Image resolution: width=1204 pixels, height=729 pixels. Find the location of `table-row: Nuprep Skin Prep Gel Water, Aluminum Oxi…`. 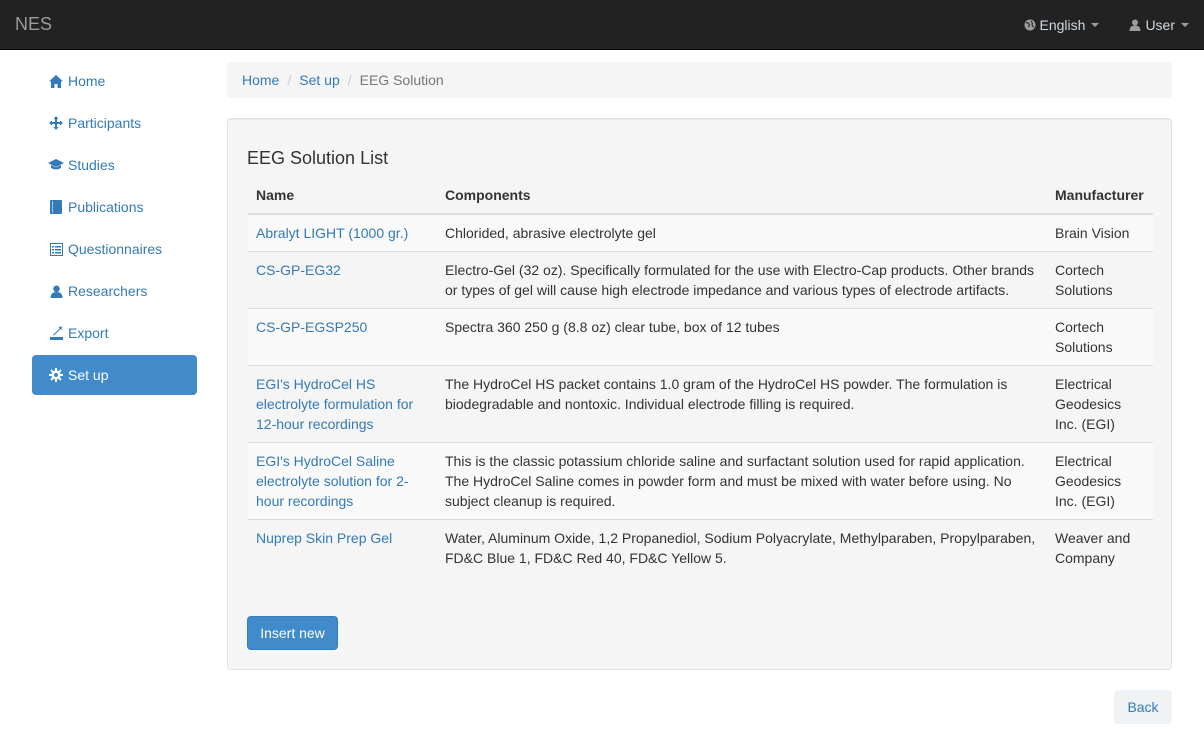

table-row: Nuprep Skin Prep Gel Water, Aluminum Oxi… is located at coordinates (700, 547).